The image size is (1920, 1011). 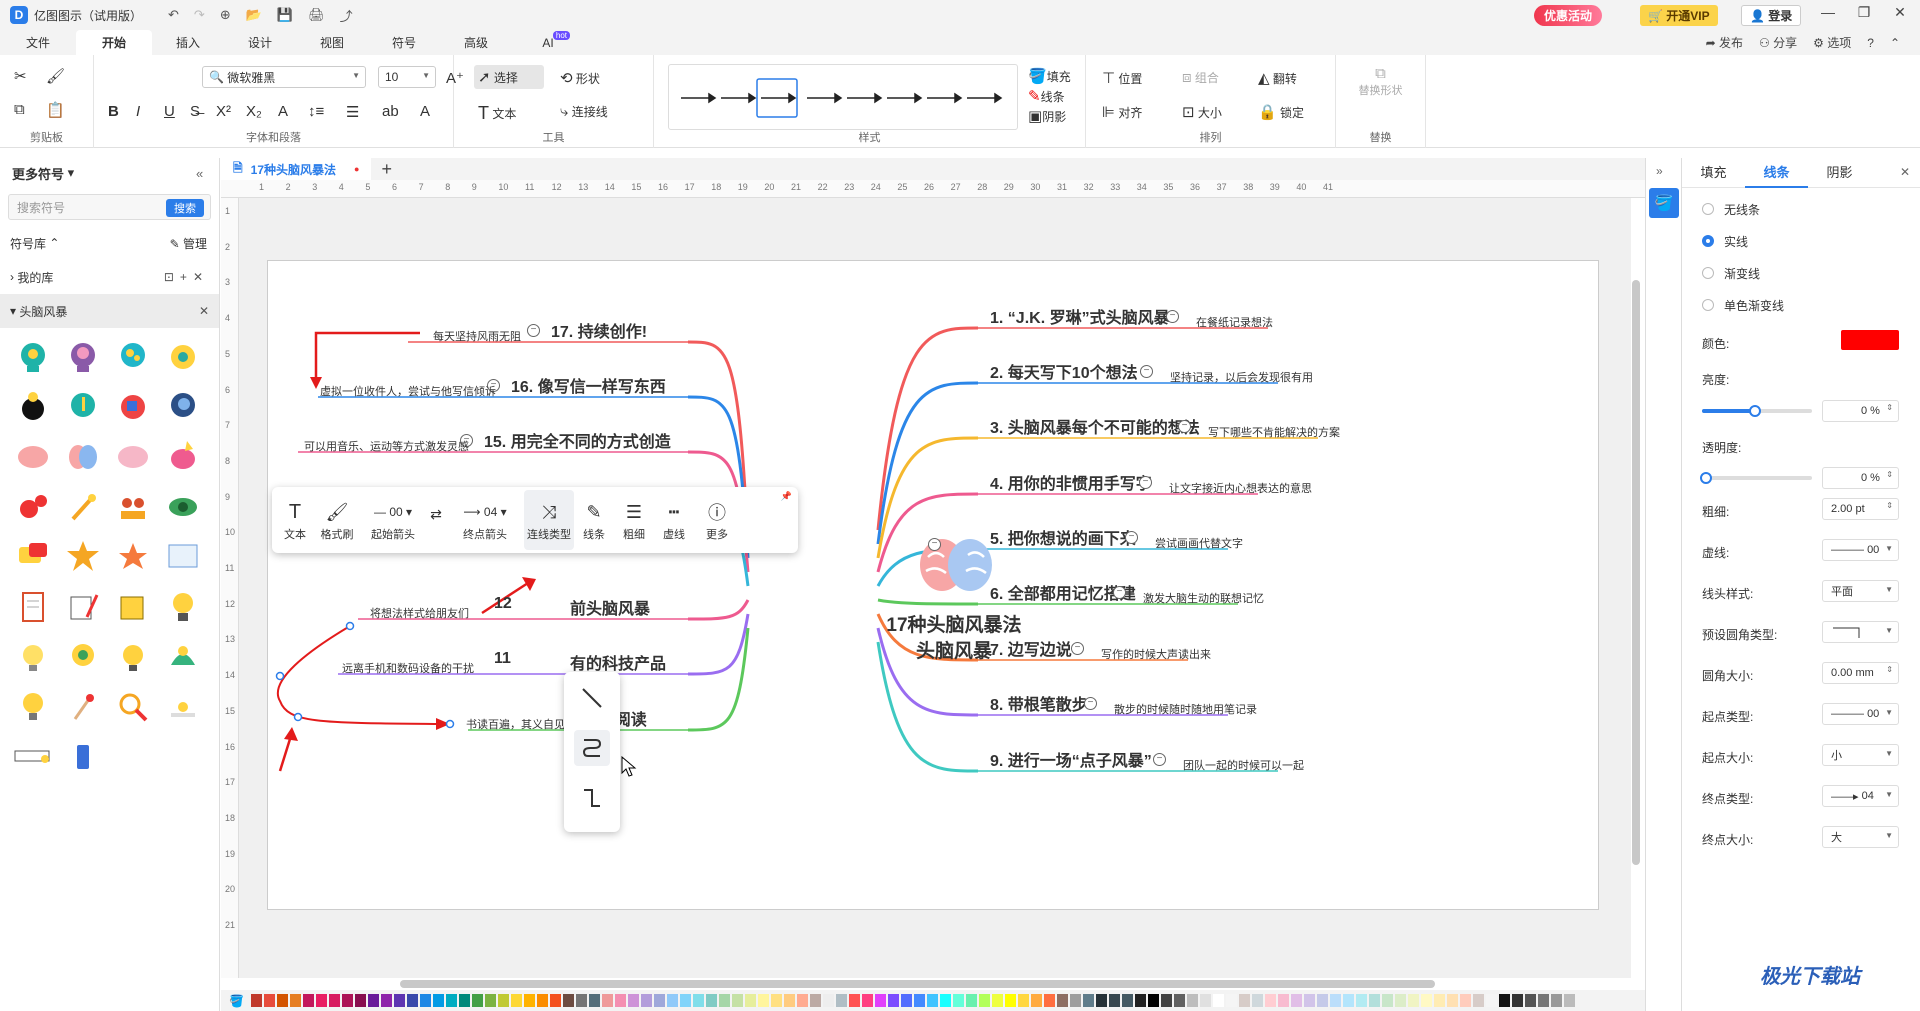 I want to click on menu-advanced: 高级, so click(x=476, y=42).